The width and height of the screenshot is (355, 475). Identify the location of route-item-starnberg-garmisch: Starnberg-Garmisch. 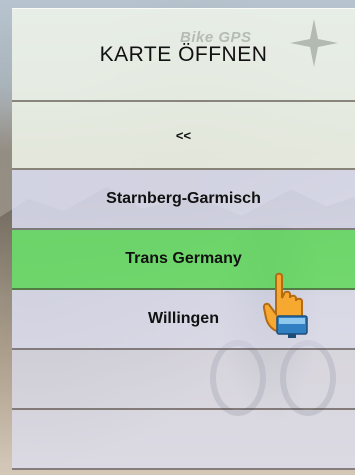
(183, 200).